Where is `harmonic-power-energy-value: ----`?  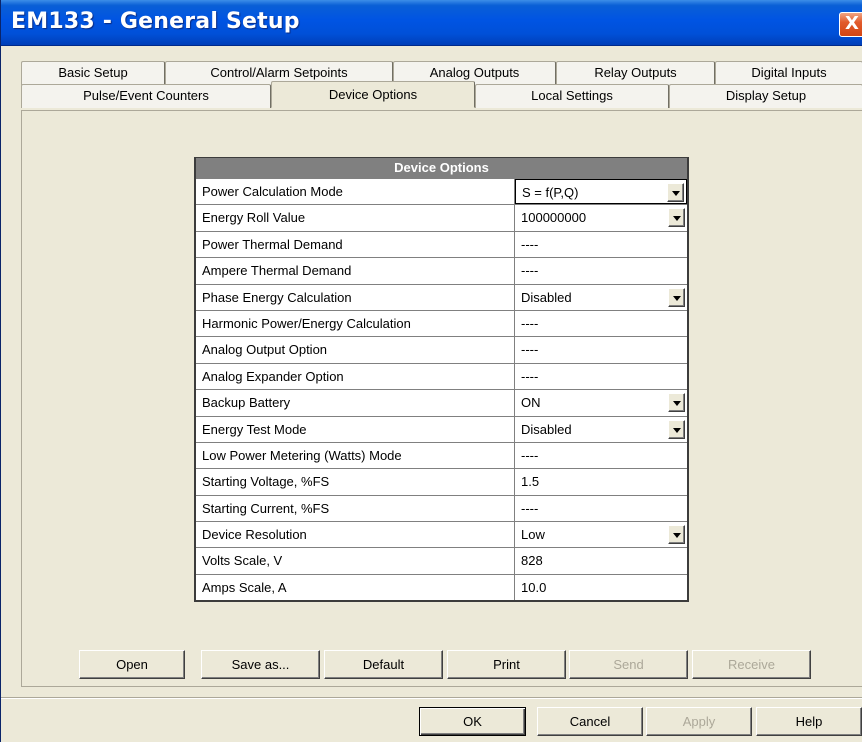
harmonic-power-energy-value: ---- is located at coordinates (601, 323).